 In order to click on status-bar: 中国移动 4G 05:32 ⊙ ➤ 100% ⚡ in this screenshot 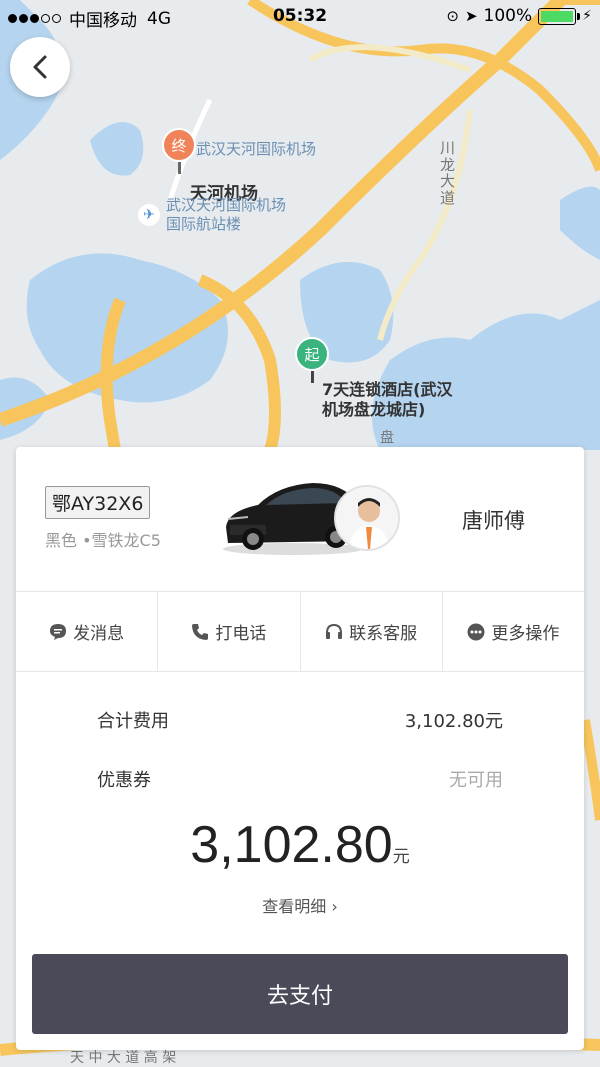, I will do `click(300, 17)`.